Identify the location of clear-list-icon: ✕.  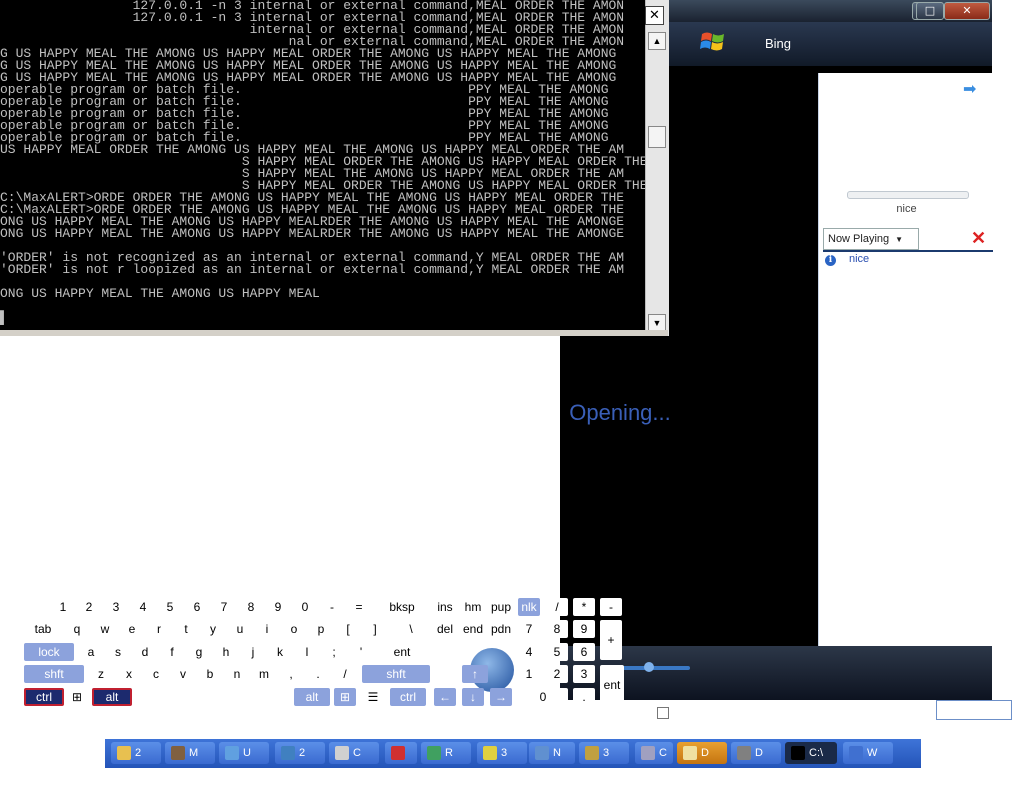
(978, 238).